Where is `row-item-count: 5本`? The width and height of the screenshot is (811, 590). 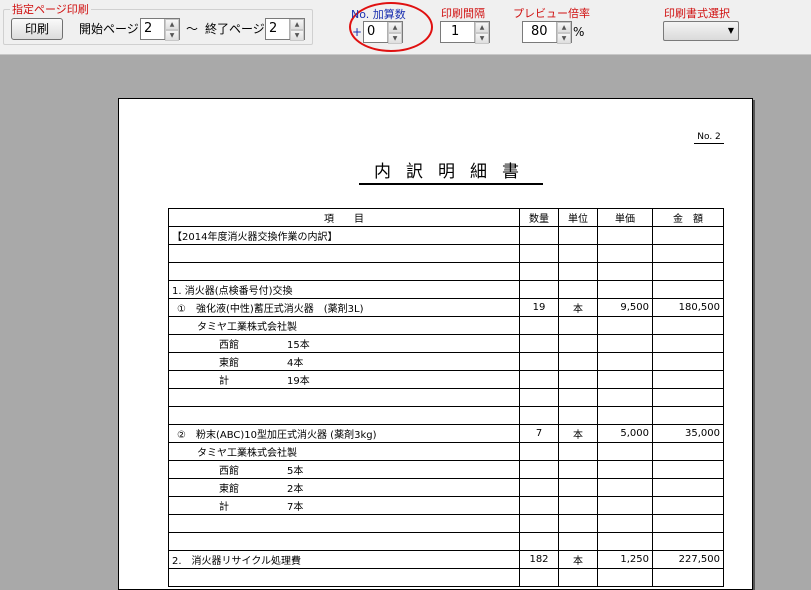
row-item-count: 5本 is located at coordinates (295, 471).